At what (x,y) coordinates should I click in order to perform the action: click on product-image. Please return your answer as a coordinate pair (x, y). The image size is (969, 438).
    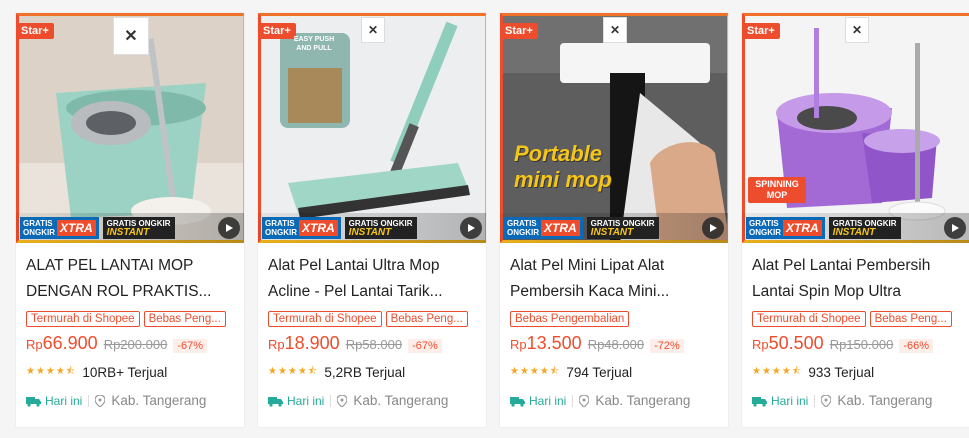
    Looking at the image, I should click on (614, 128).